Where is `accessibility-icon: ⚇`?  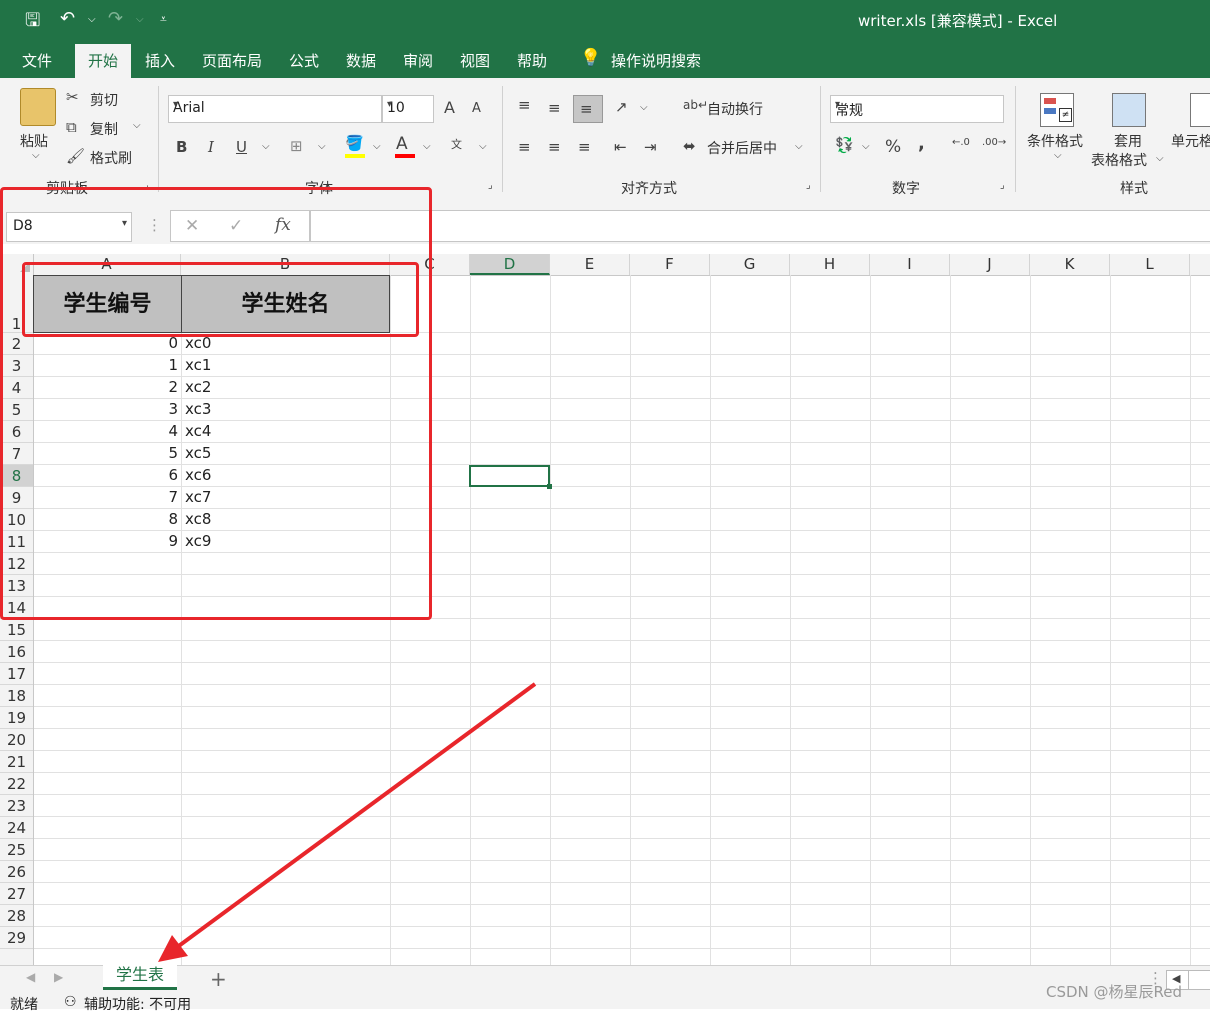
accessibility-icon: ⚇ is located at coordinates (70, 1002).